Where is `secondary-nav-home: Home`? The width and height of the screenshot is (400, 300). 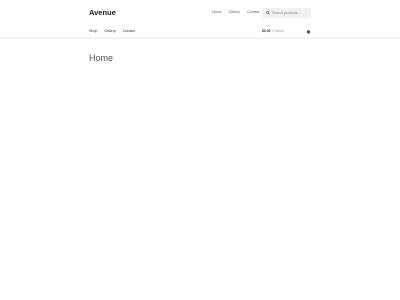
secondary-nav-home: Home is located at coordinates (217, 12).